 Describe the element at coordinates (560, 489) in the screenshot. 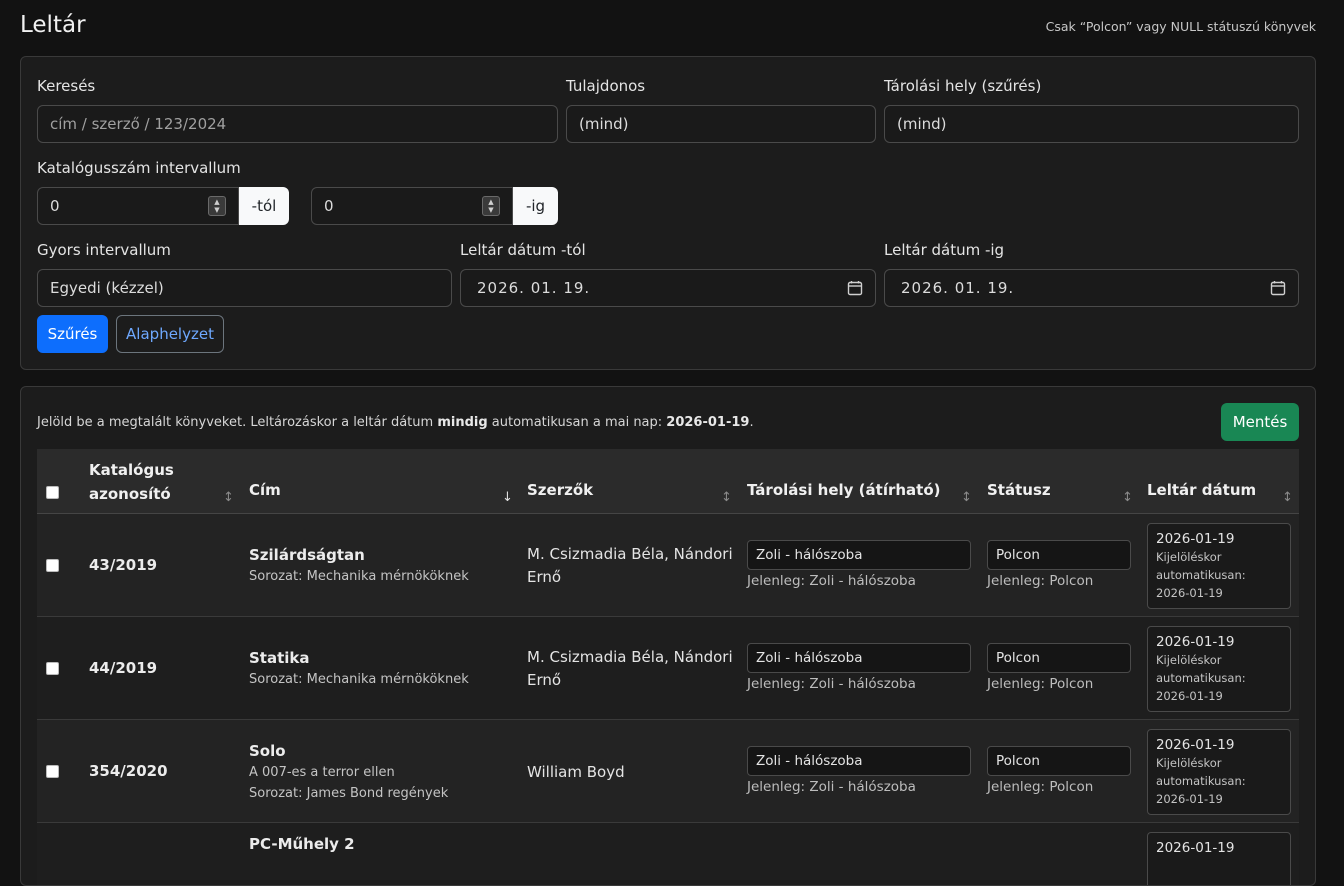

I see `col-authors: Szerzők` at that location.